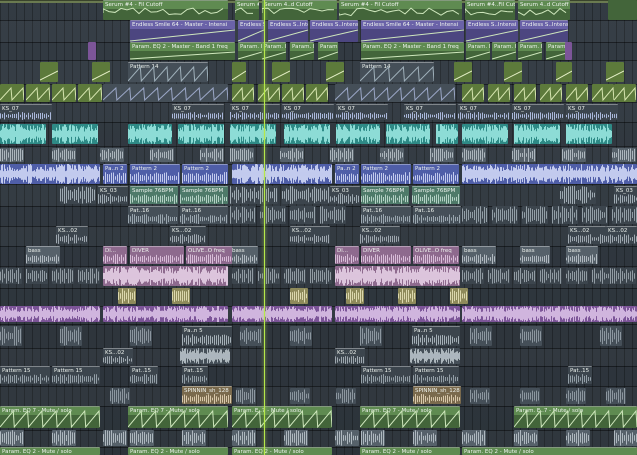 The image size is (637, 455). I want to click on automation-clip: Endless Smile 64 - Master - Intensi, so click(182, 31).